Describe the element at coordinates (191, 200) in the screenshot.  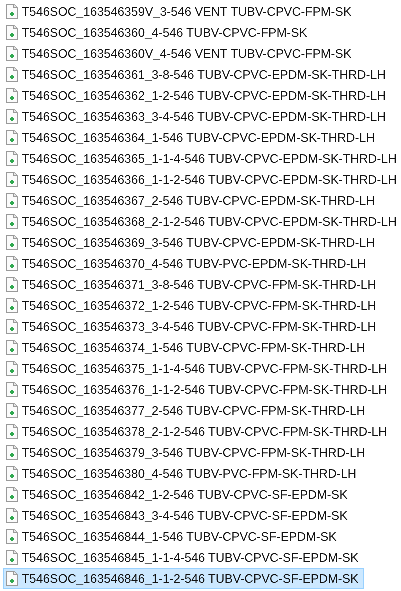
I see `file-item: T546SOC_163546367_2-546 TUBV-CPVC-EPDM-SK-THRD-LH` at that location.